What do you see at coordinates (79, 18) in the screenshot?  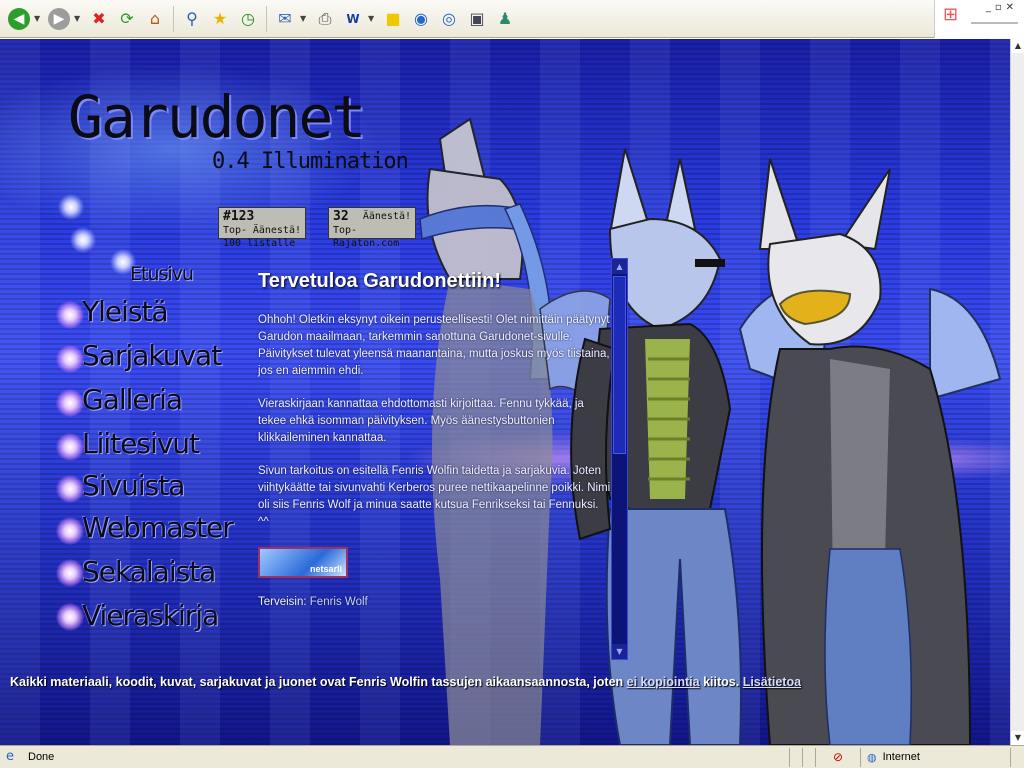 I see `forward-dropdown-icon: ▼` at bounding box center [79, 18].